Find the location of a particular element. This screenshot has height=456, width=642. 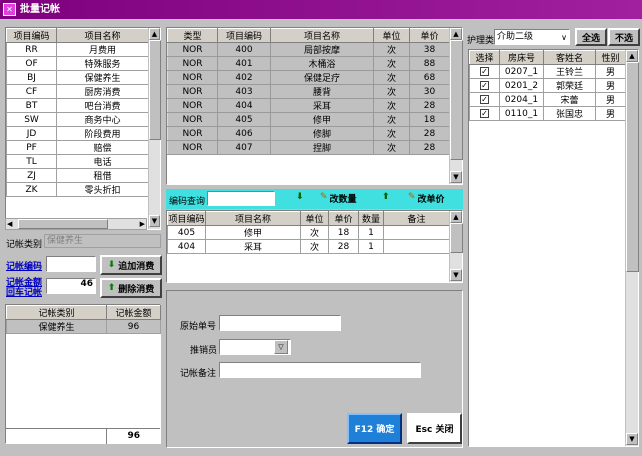

account-amount-input: 46 is located at coordinates (71, 286).